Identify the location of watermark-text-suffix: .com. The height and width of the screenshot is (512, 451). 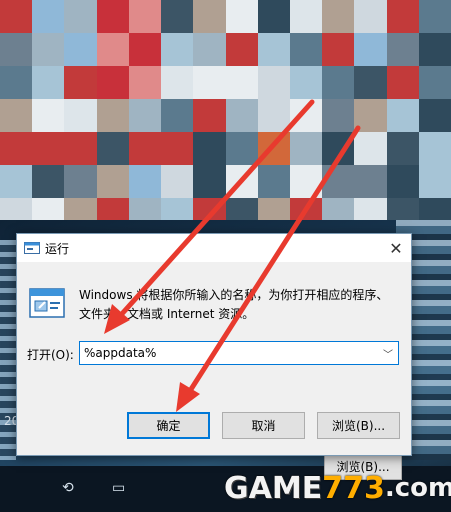
(417, 488).